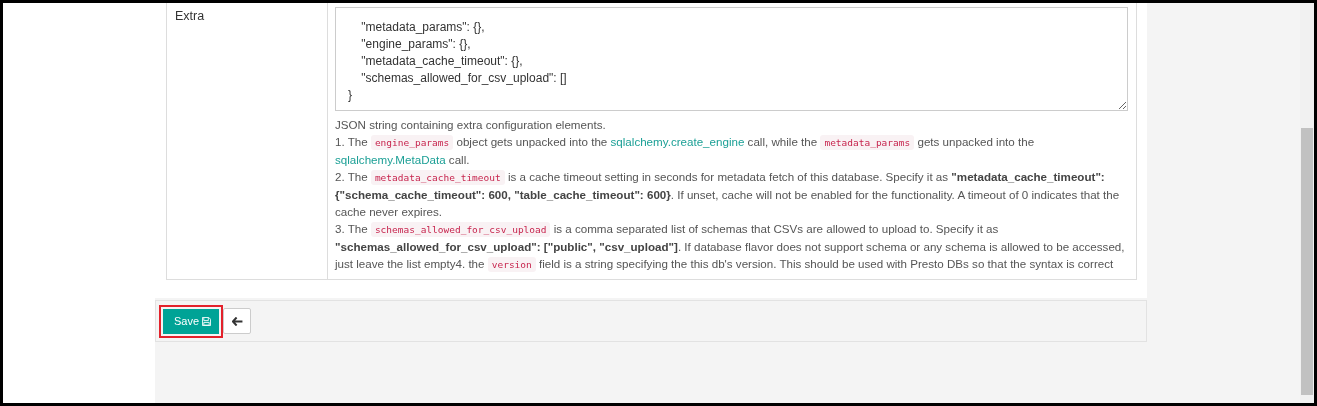 This screenshot has width=1317, height=406. What do you see at coordinates (471, 125) in the screenshot?
I see `help-text: JSON string containing extra configuration elements.` at bounding box center [471, 125].